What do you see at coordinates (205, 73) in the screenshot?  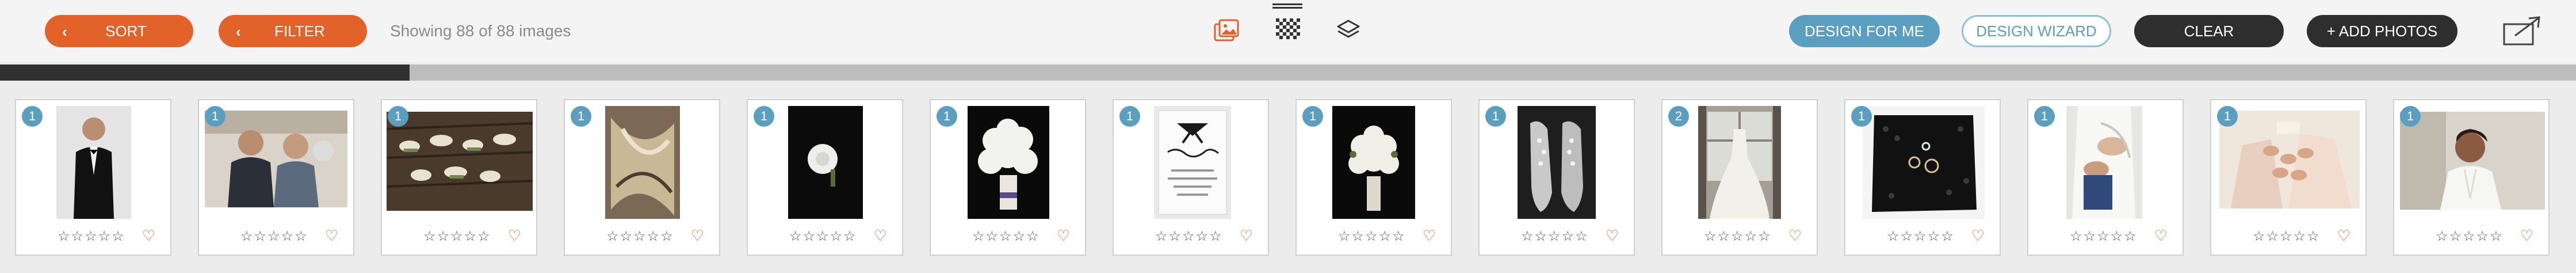 I see `progress-fill` at bounding box center [205, 73].